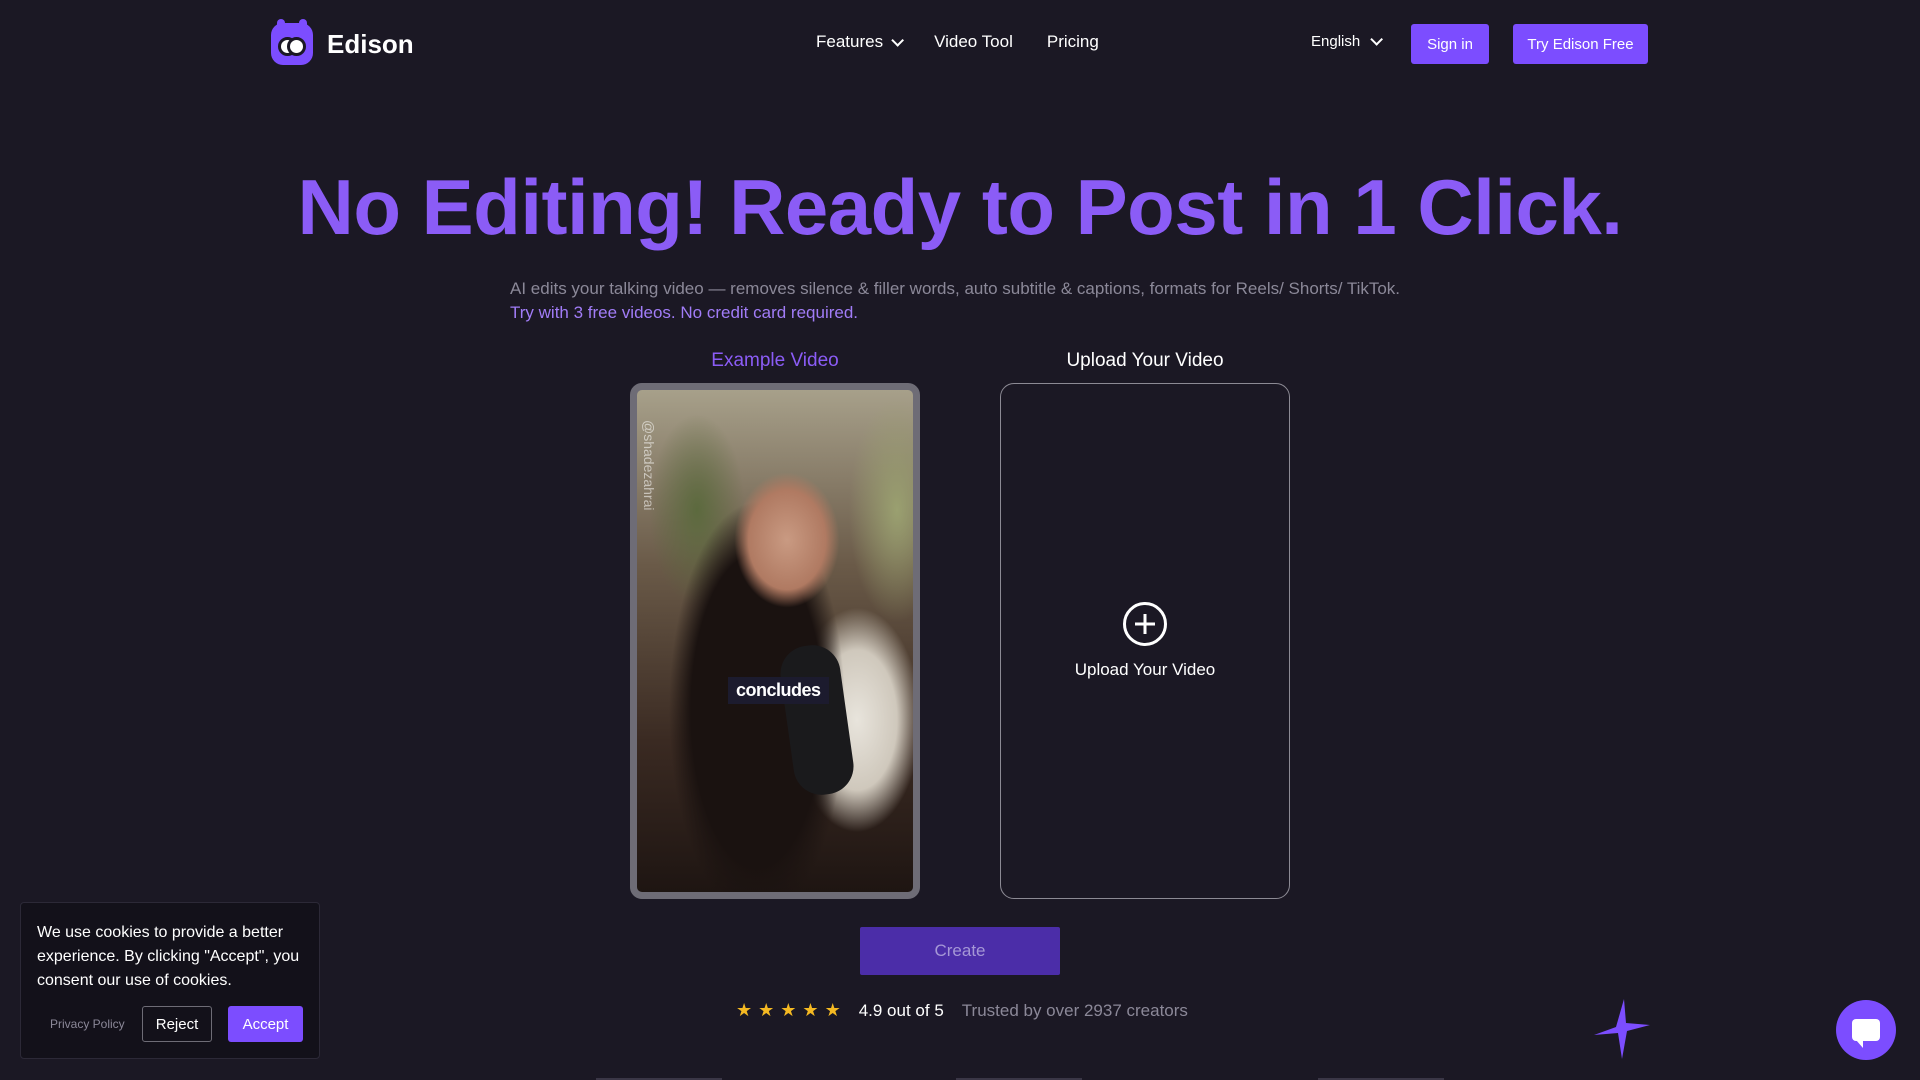 Image resolution: width=1920 pixels, height=1080 pixels. I want to click on upload-dropzone: Upload Your Video, so click(1145, 641).